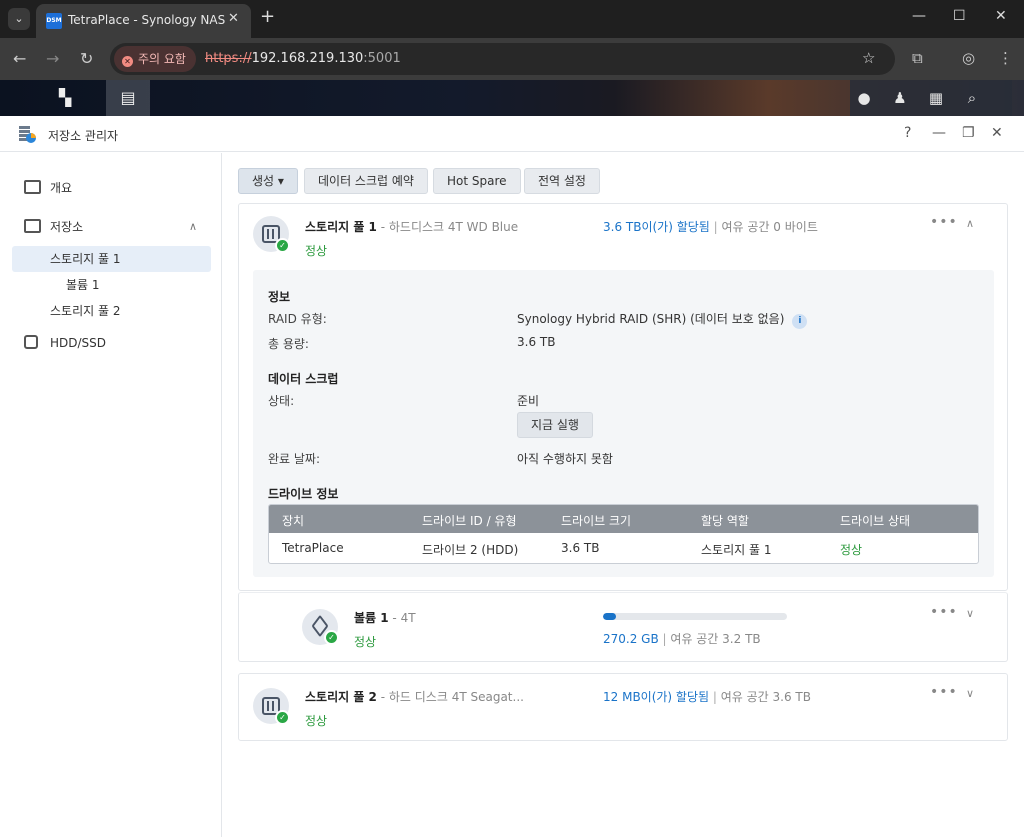 Image resolution: width=1024 pixels, height=837 pixels. What do you see at coordinates (800, 321) in the screenshot?
I see `info-icon: i` at bounding box center [800, 321].